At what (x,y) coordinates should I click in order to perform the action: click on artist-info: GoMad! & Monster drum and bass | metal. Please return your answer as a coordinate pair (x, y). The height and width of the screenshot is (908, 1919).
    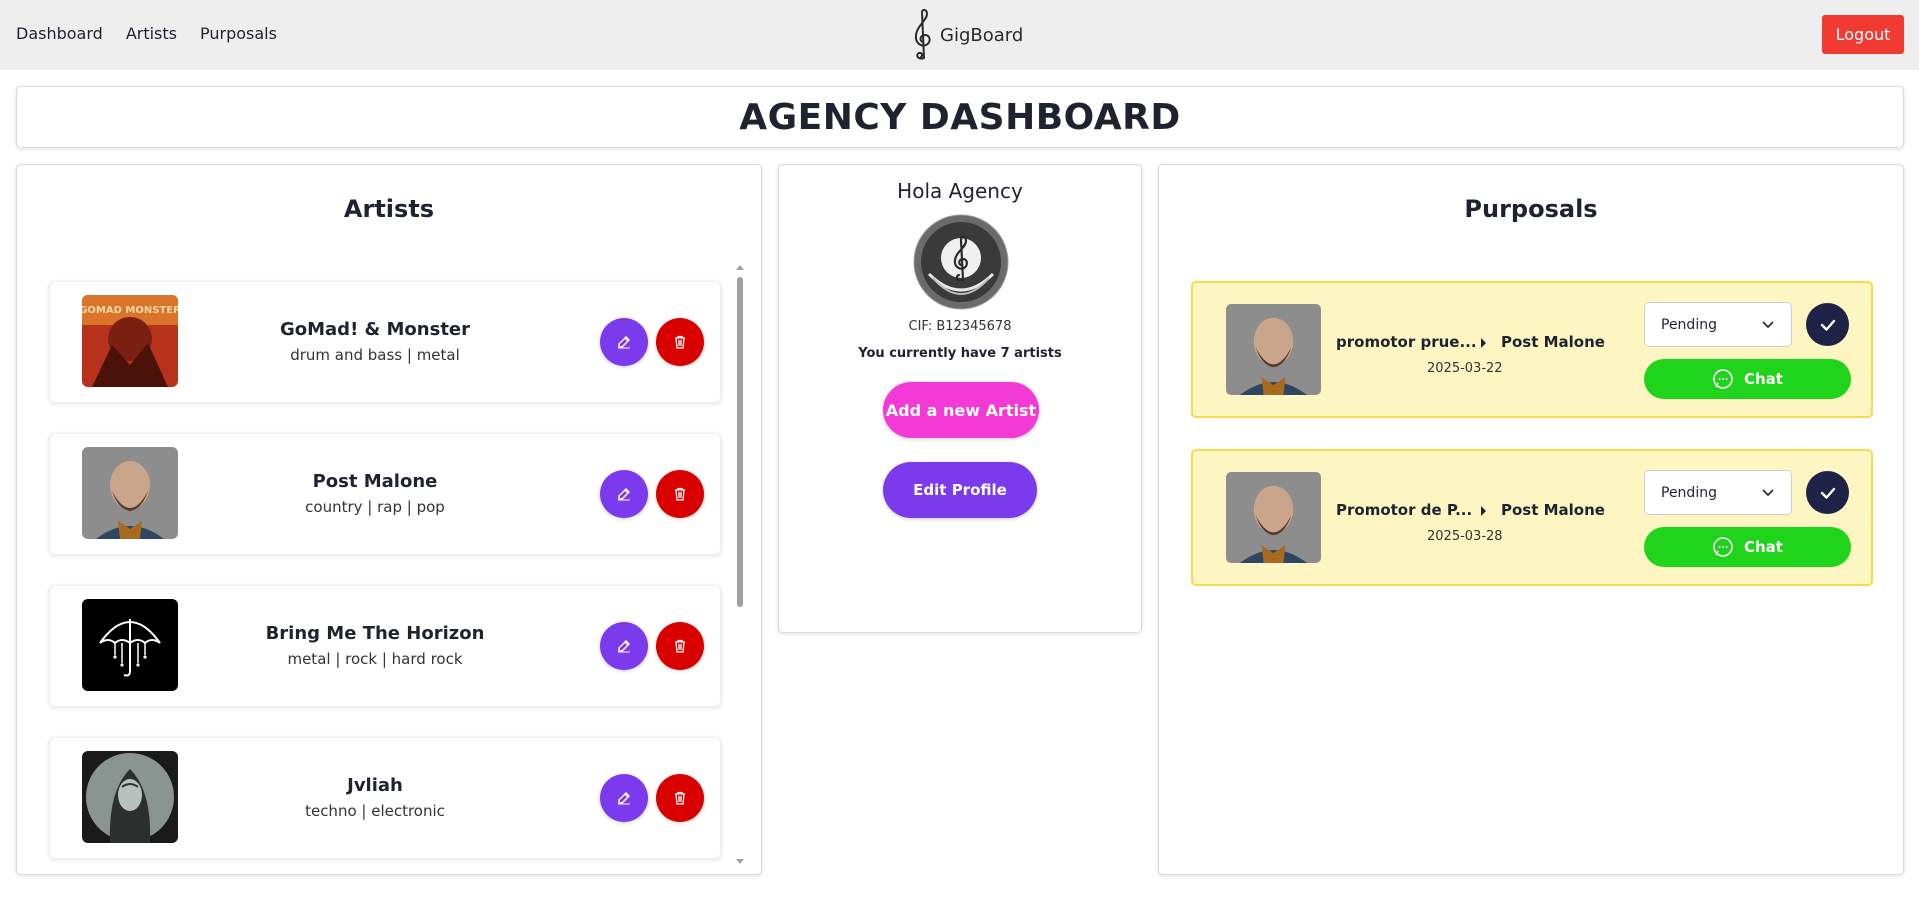
    Looking at the image, I should click on (375, 341).